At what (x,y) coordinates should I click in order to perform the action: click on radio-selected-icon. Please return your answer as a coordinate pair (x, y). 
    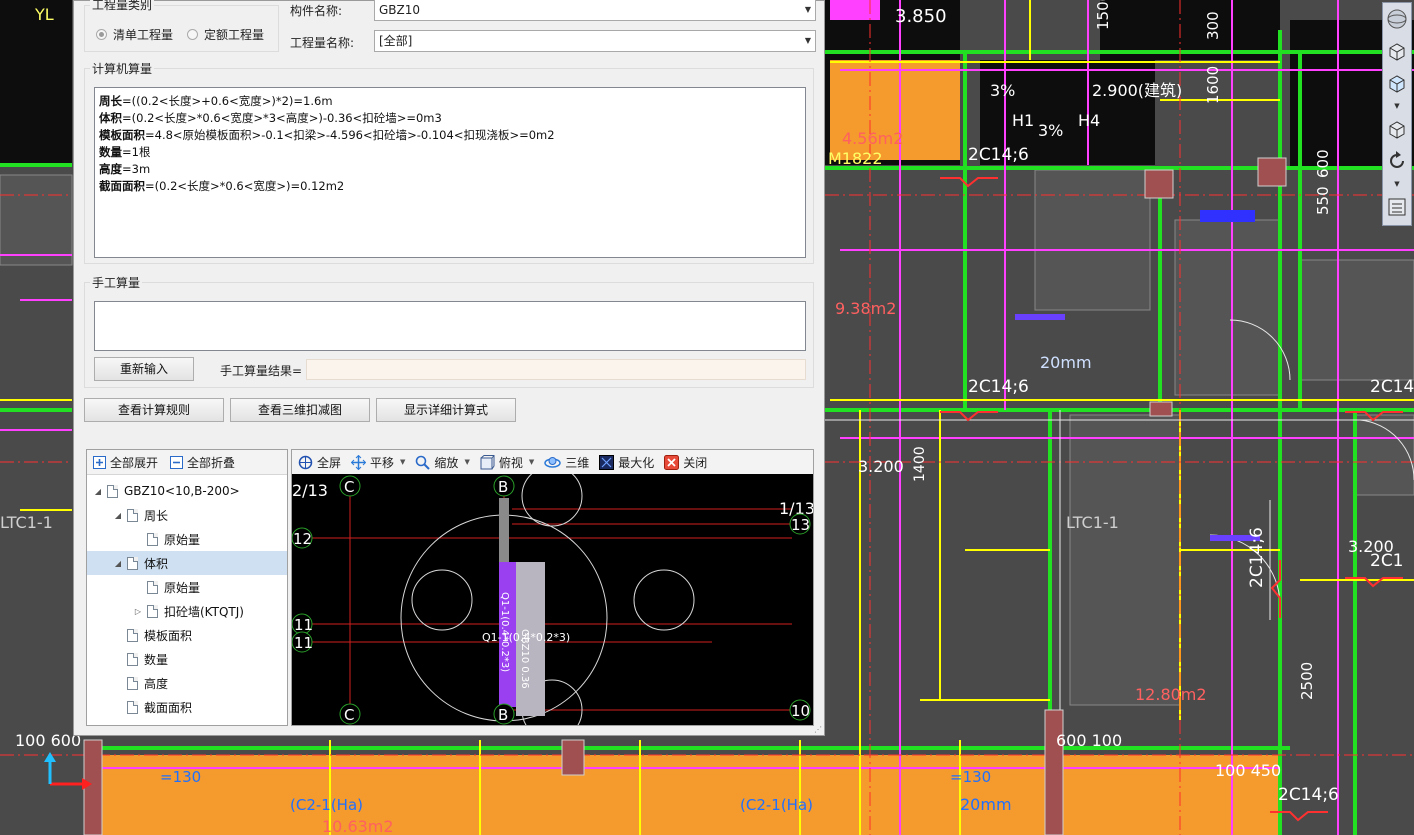
    Looking at the image, I should click on (101, 34).